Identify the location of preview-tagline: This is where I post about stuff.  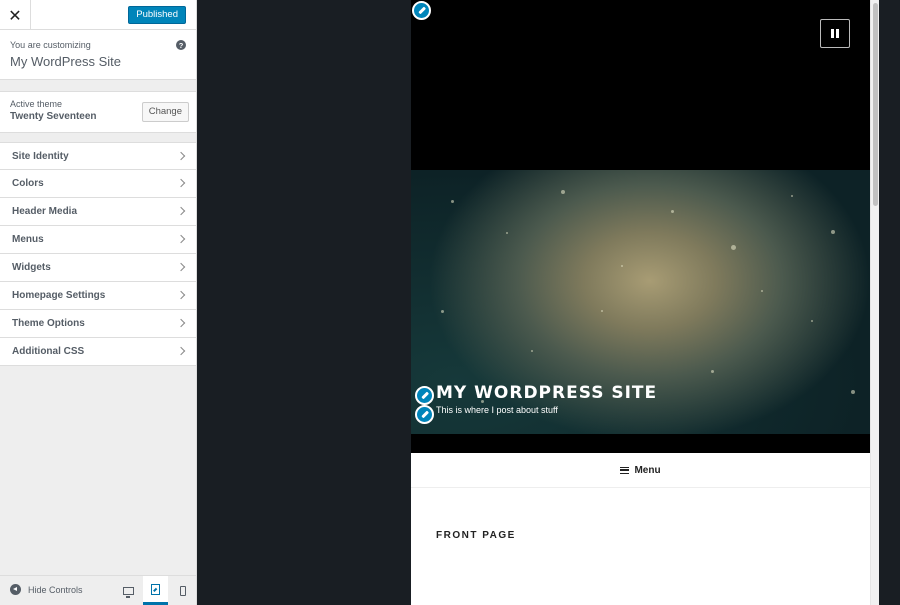
(497, 410).